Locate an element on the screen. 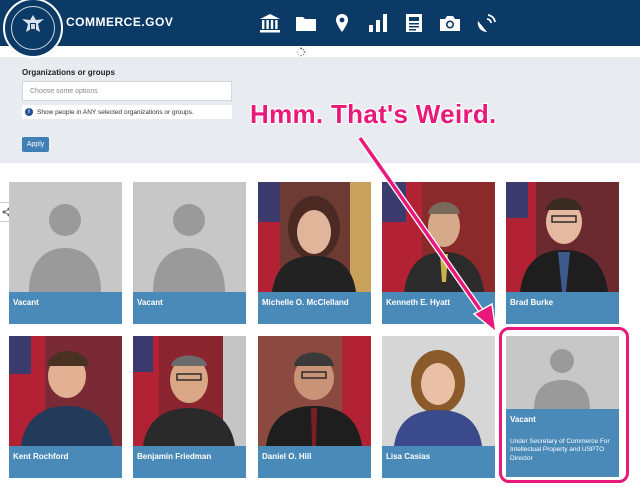 The width and height of the screenshot is (640, 486). person-name: Kent Rochford is located at coordinates (65, 462).